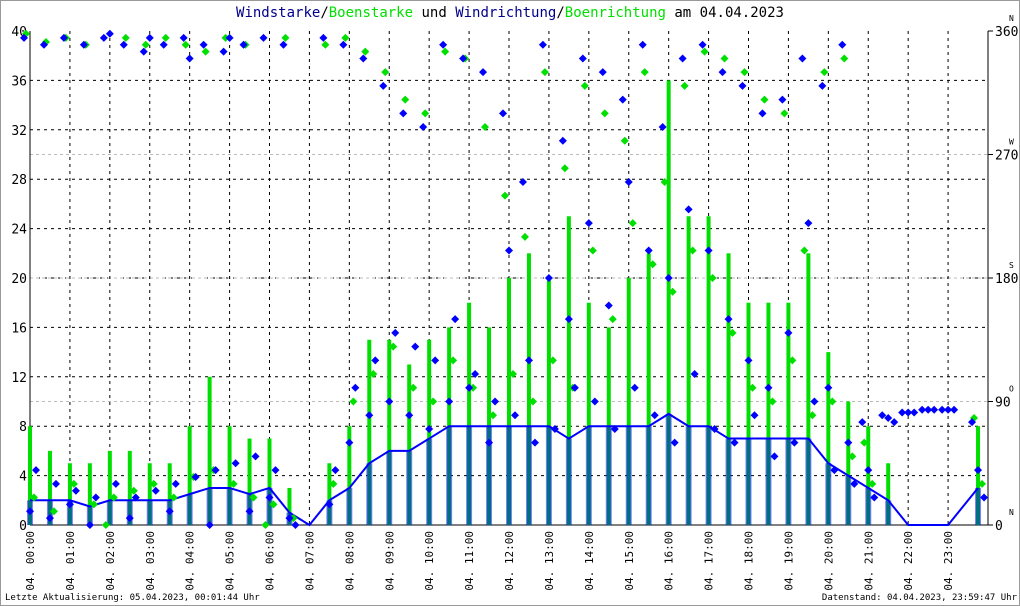 This screenshot has height=606, width=1020. What do you see at coordinates (19, 328) in the screenshot?
I see `left-tick-label: 16` at bounding box center [19, 328].